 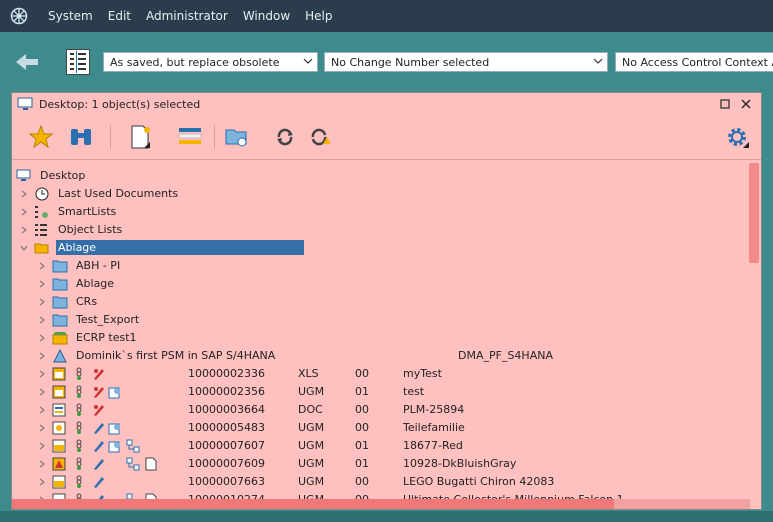 What do you see at coordinates (319, 137) in the screenshot?
I see `refresh-warning-icon` at bounding box center [319, 137].